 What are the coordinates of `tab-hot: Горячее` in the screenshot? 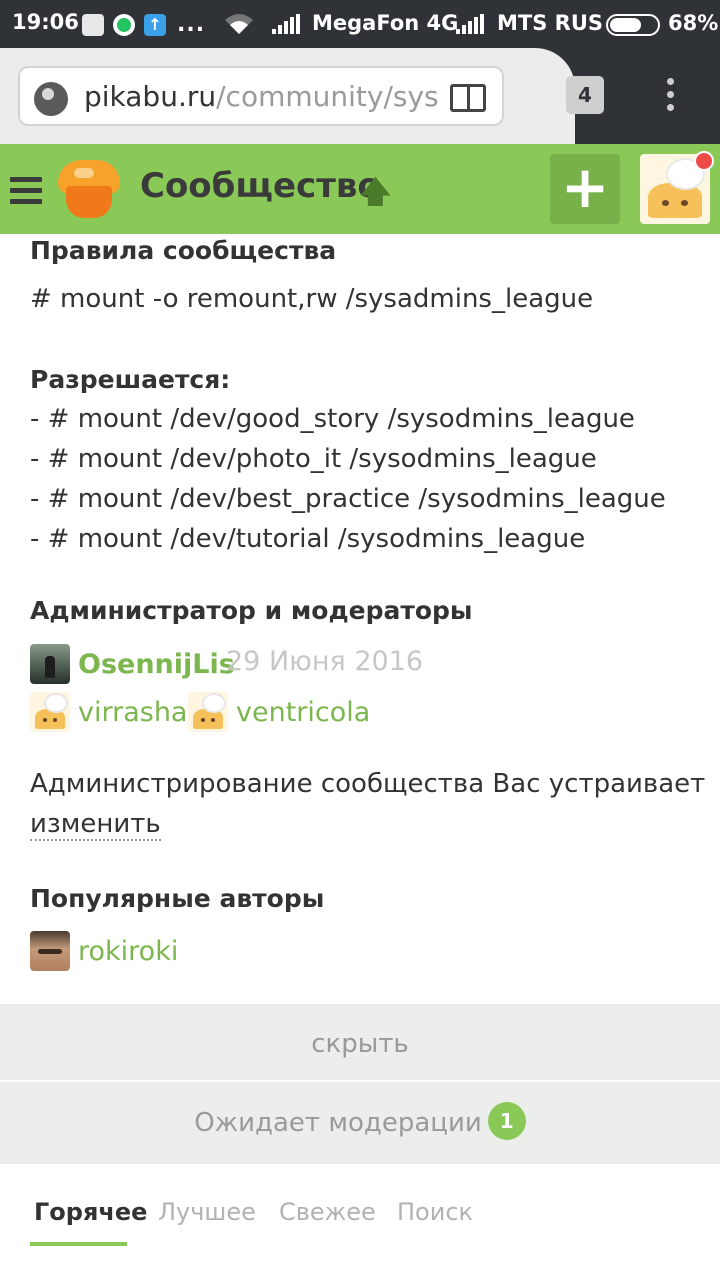 It's located at (90, 1212).